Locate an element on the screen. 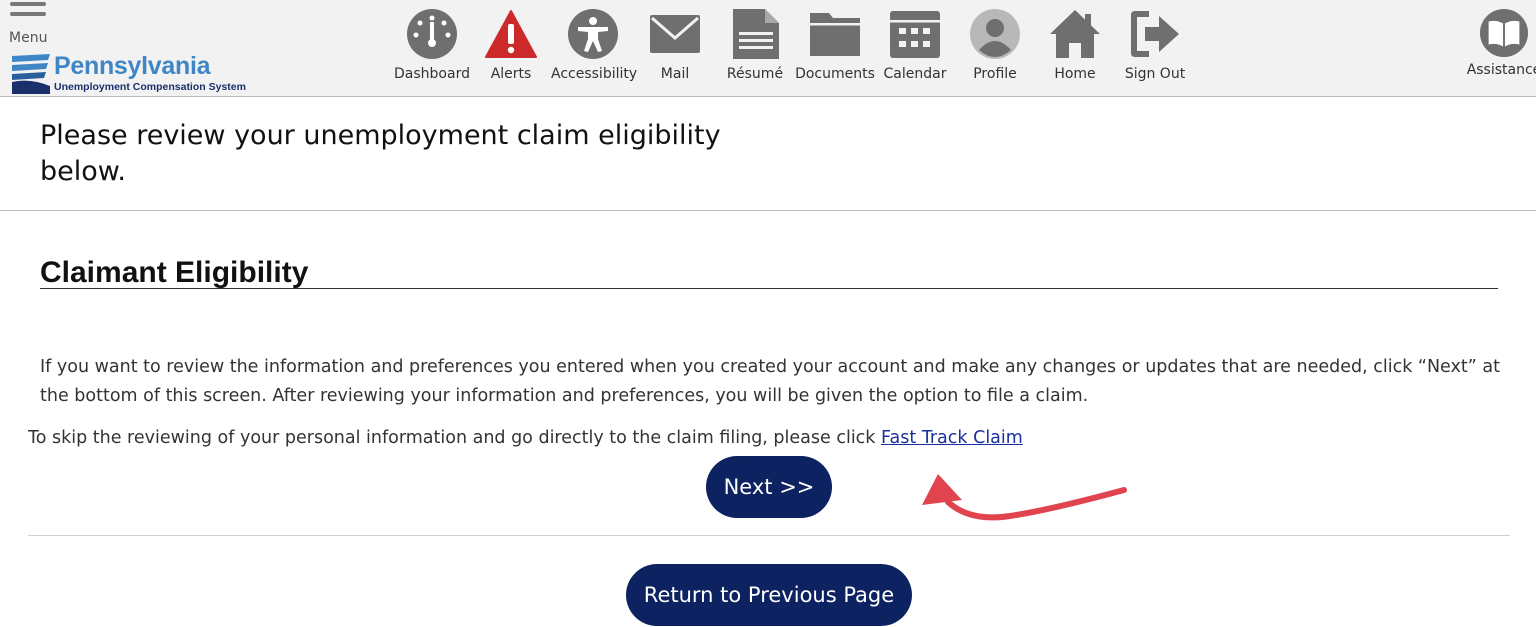  dashboard-gauge-icon is located at coordinates (432, 34).